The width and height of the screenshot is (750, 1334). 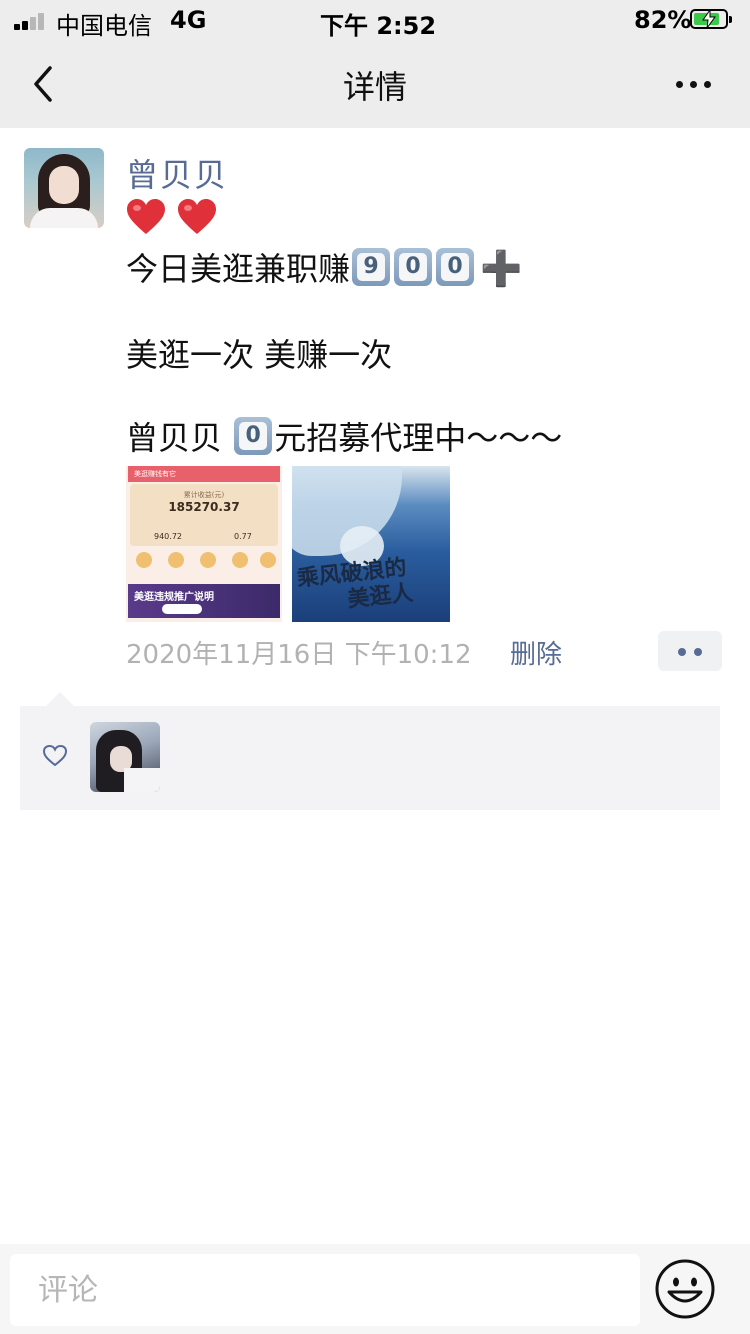 What do you see at coordinates (204, 515) in the screenshot?
I see `earnings-card: 累计收益(元) 185270.37 940.72 0.77` at bounding box center [204, 515].